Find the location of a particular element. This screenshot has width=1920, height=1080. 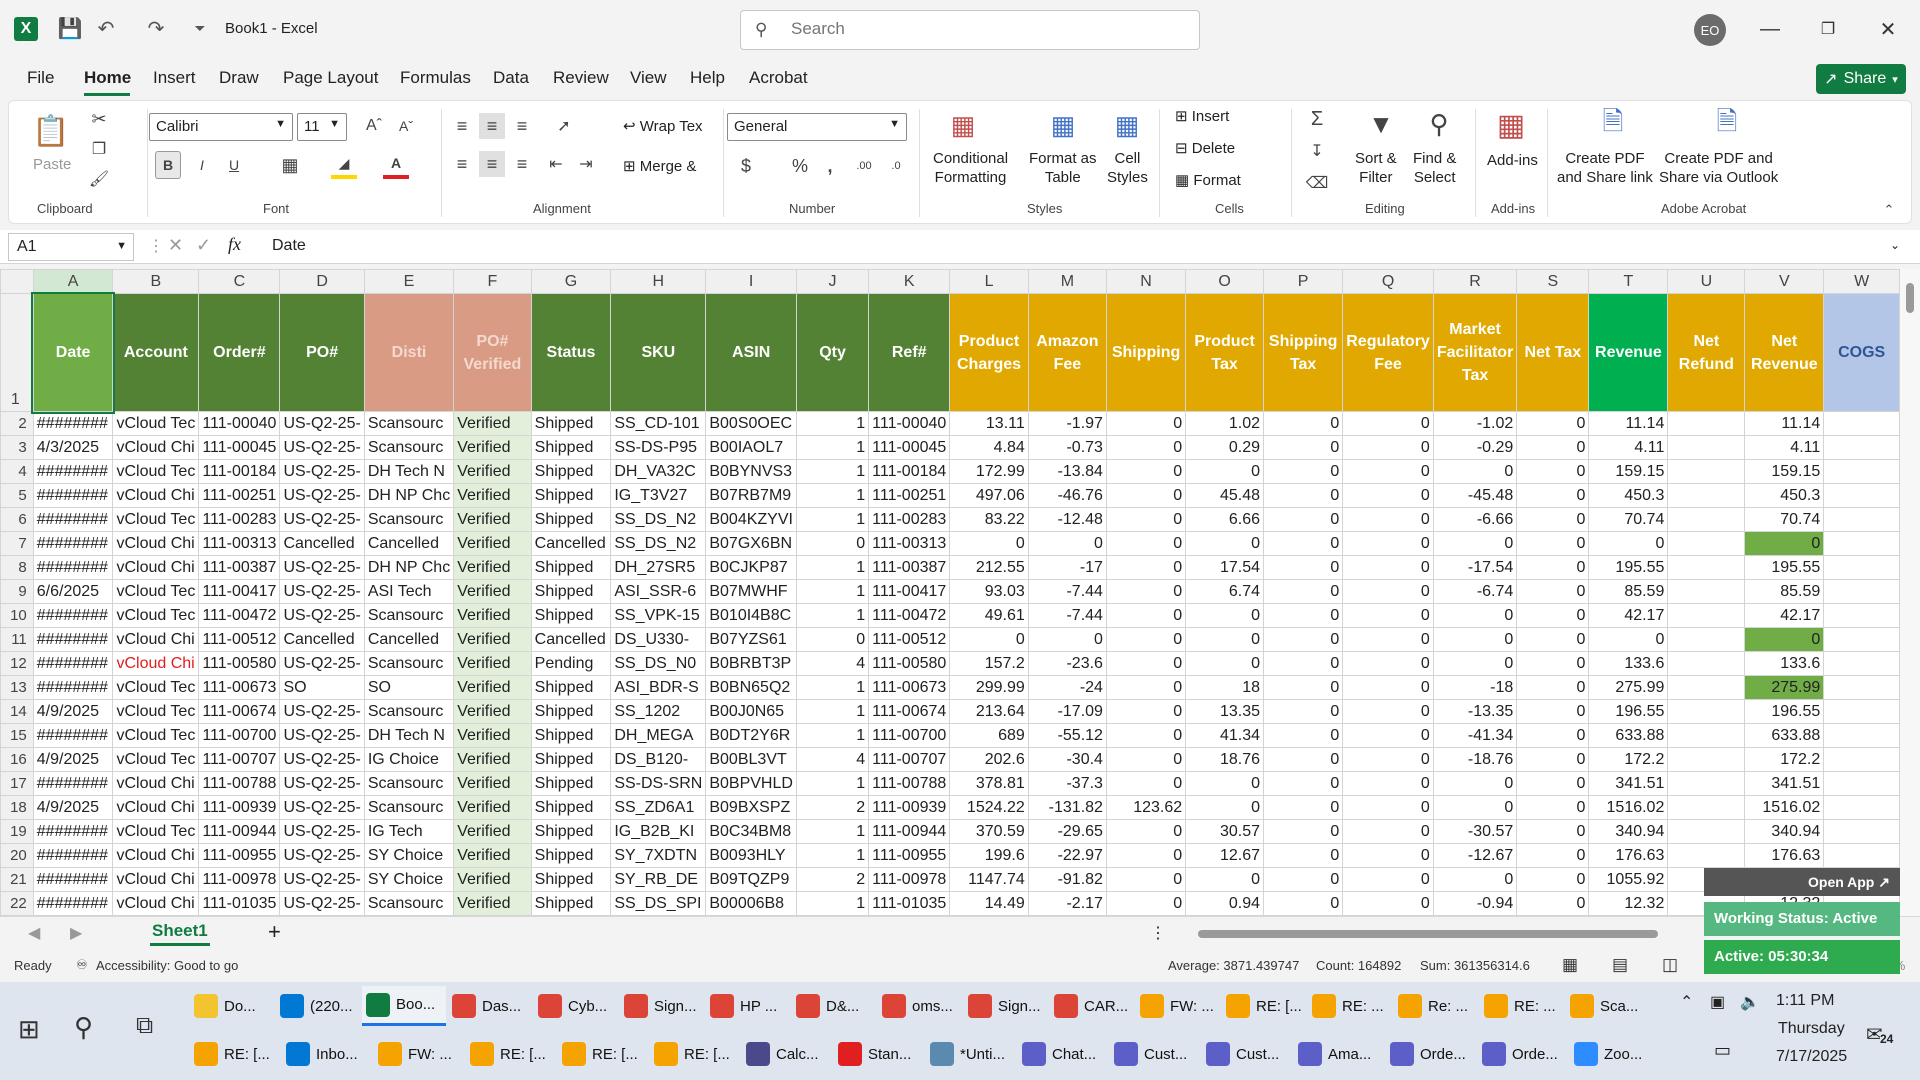

table-cell: B09BXSPZ is located at coordinates (751, 807).